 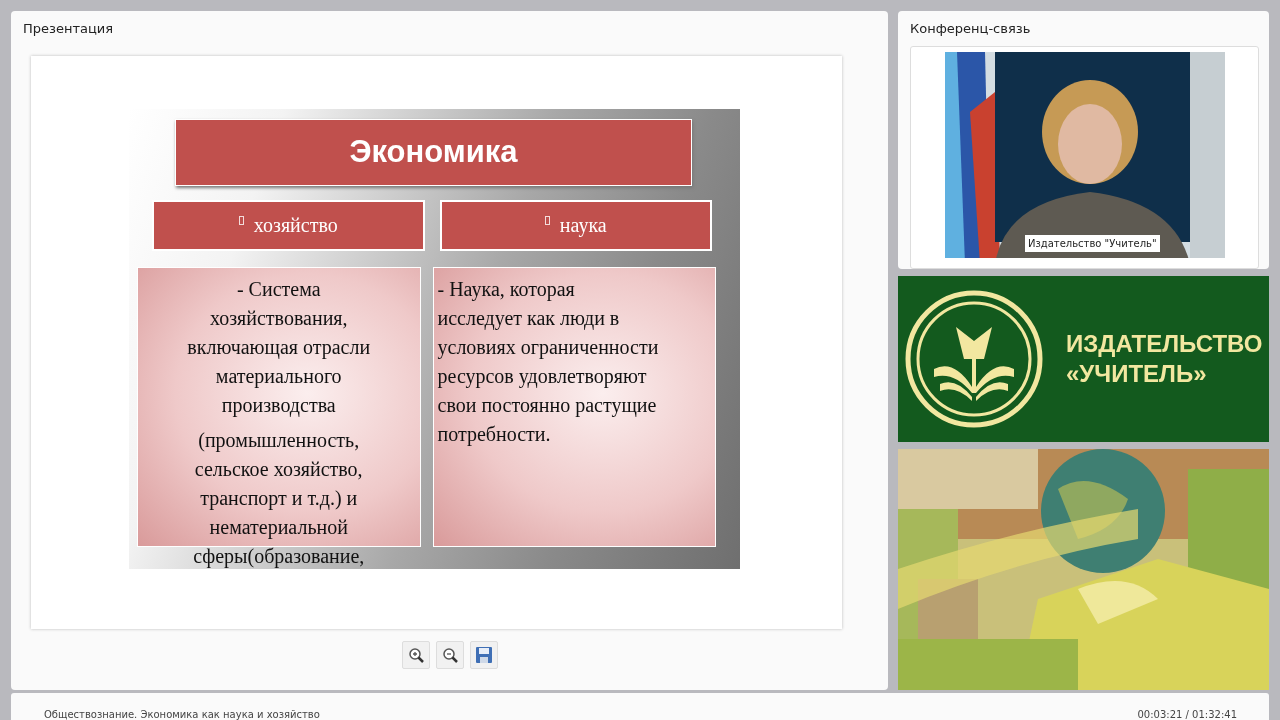 I want to click on panel-title: Конференц-связь, so click(x=971, y=29).